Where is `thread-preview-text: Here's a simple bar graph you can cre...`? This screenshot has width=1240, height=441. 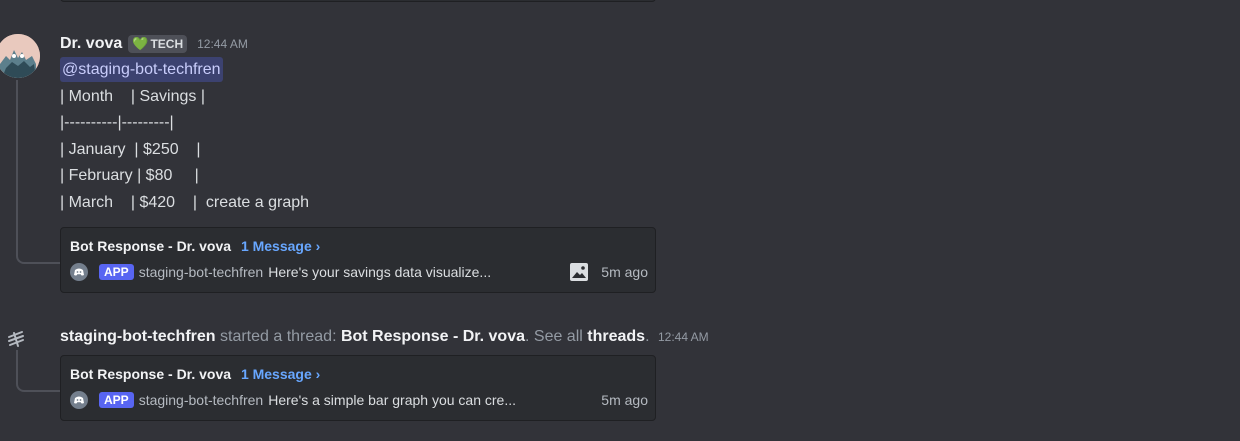
thread-preview-text: Here's a simple bar graph you can cre... is located at coordinates (392, 400).